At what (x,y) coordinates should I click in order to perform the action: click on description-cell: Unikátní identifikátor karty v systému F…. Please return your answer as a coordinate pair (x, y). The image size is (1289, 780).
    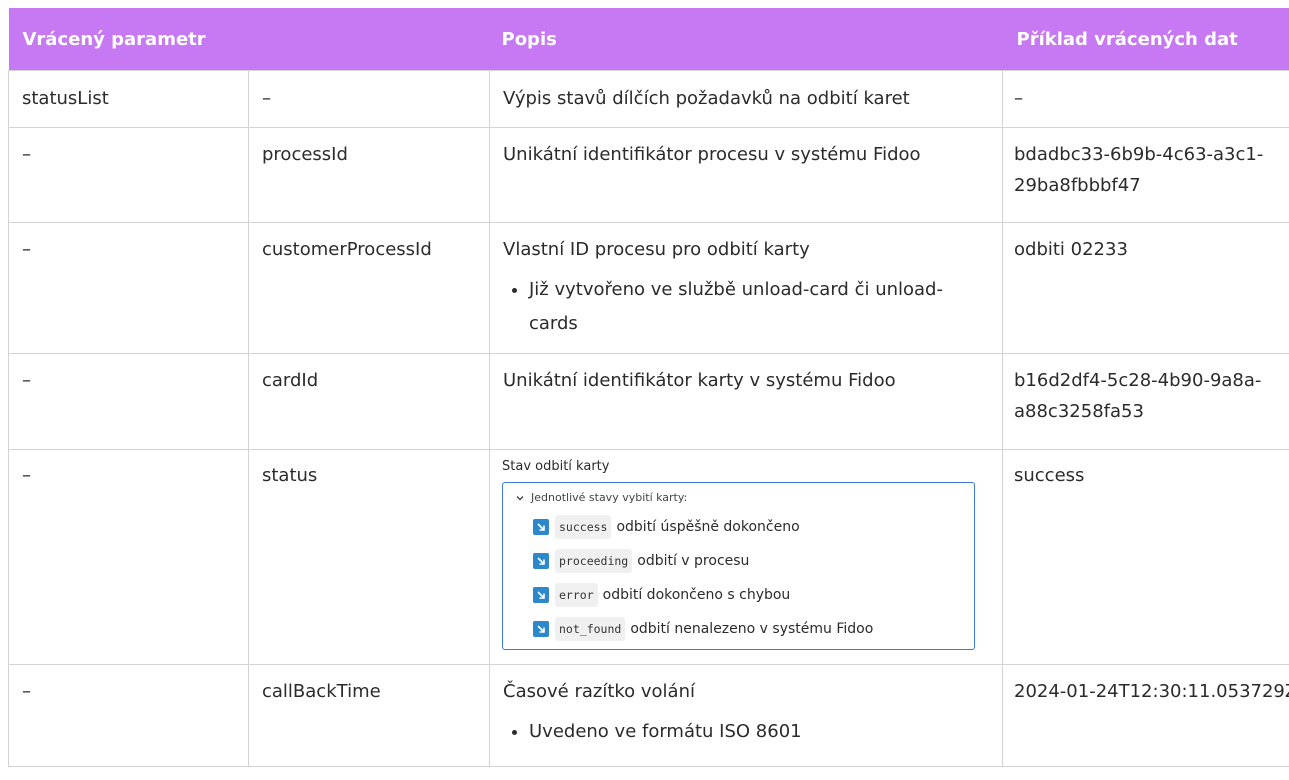
    Looking at the image, I should click on (746, 401).